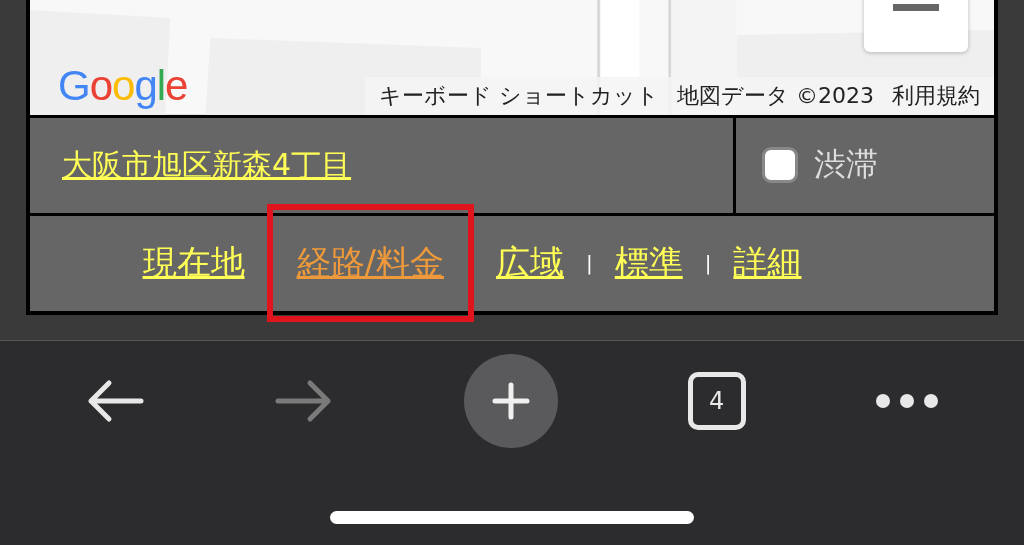 The width and height of the screenshot is (1024, 545). What do you see at coordinates (780, 165) in the screenshot?
I see `traffic-checkbox` at bounding box center [780, 165].